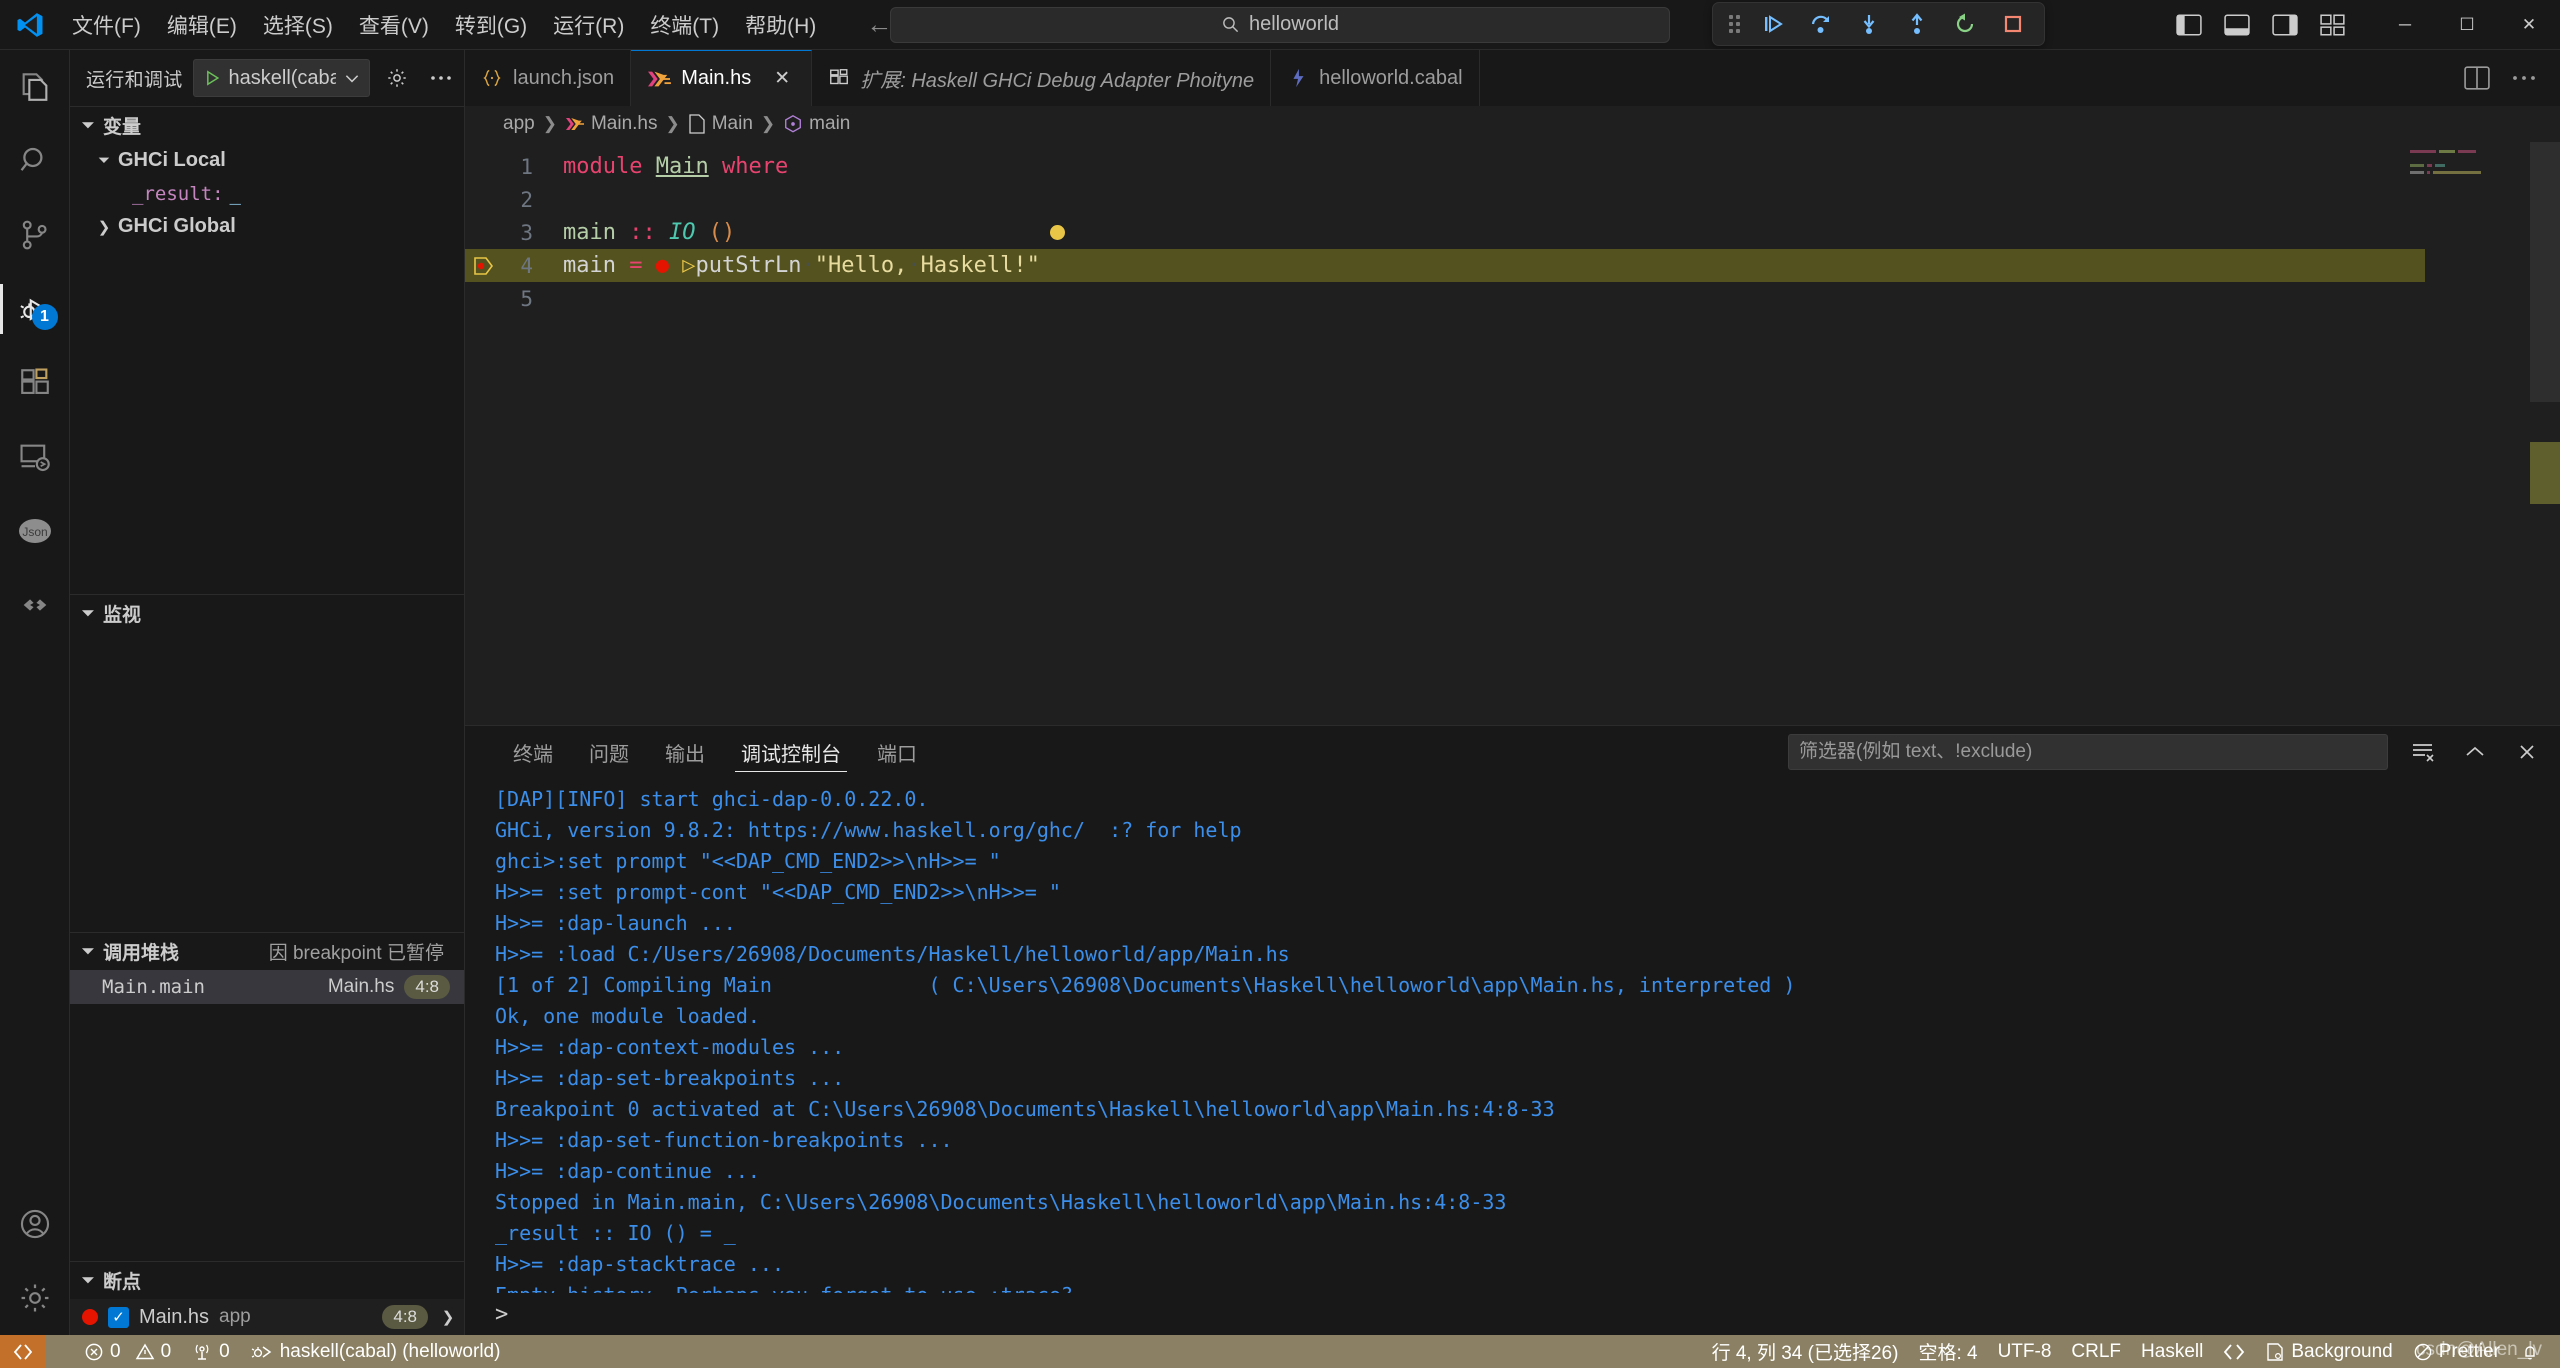  I want to click on status-debug-session: haskell(cabal) (helloworld), so click(375, 1351).